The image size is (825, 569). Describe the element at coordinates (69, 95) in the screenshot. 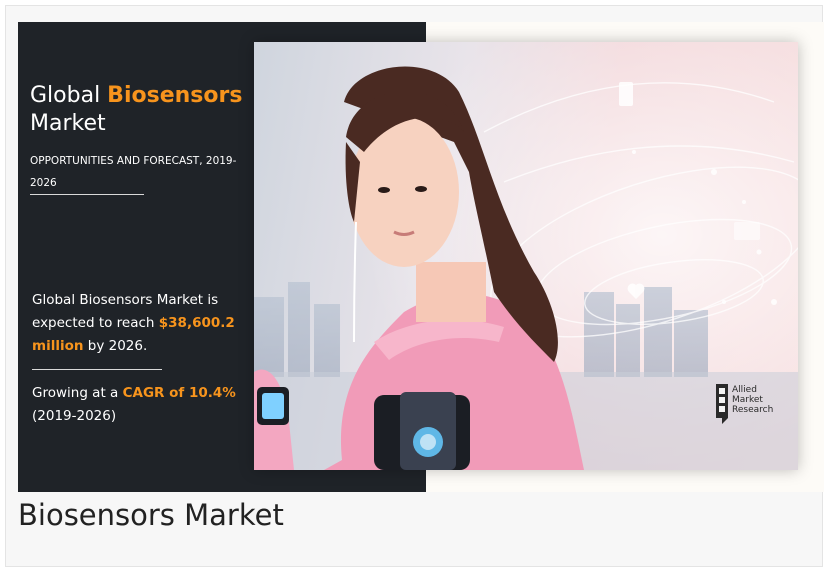

I see `title-prefix: Global` at that location.